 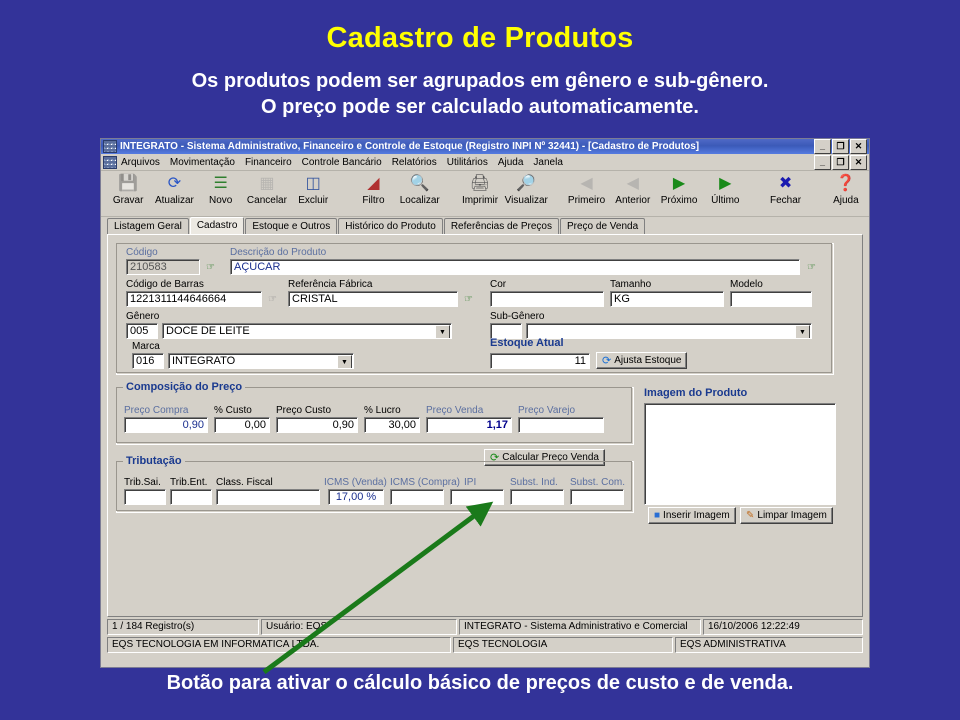 What do you see at coordinates (642, 360) in the screenshot?
I see `ajusta-estoque-button: ⟳ Ajusta Estoque` at bounding box center [642, 360].